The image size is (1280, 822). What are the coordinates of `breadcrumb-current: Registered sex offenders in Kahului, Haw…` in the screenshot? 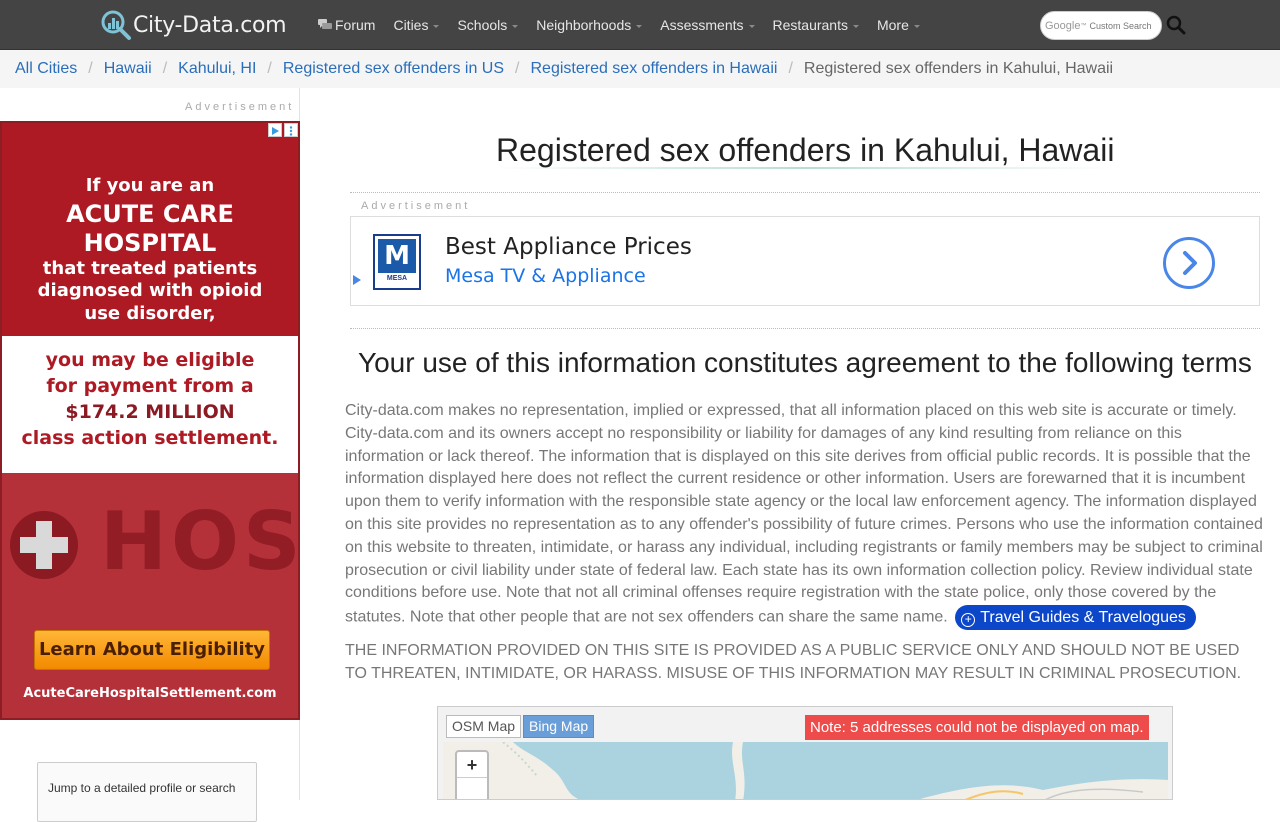 It's located at (958, 68).